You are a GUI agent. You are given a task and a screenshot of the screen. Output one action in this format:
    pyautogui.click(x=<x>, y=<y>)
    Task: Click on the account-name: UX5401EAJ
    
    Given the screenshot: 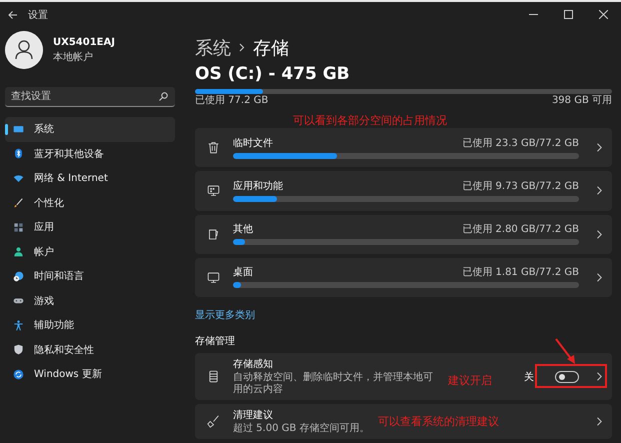 What is the action you would take?
    pyautogui.click(x=84, y=42)
    